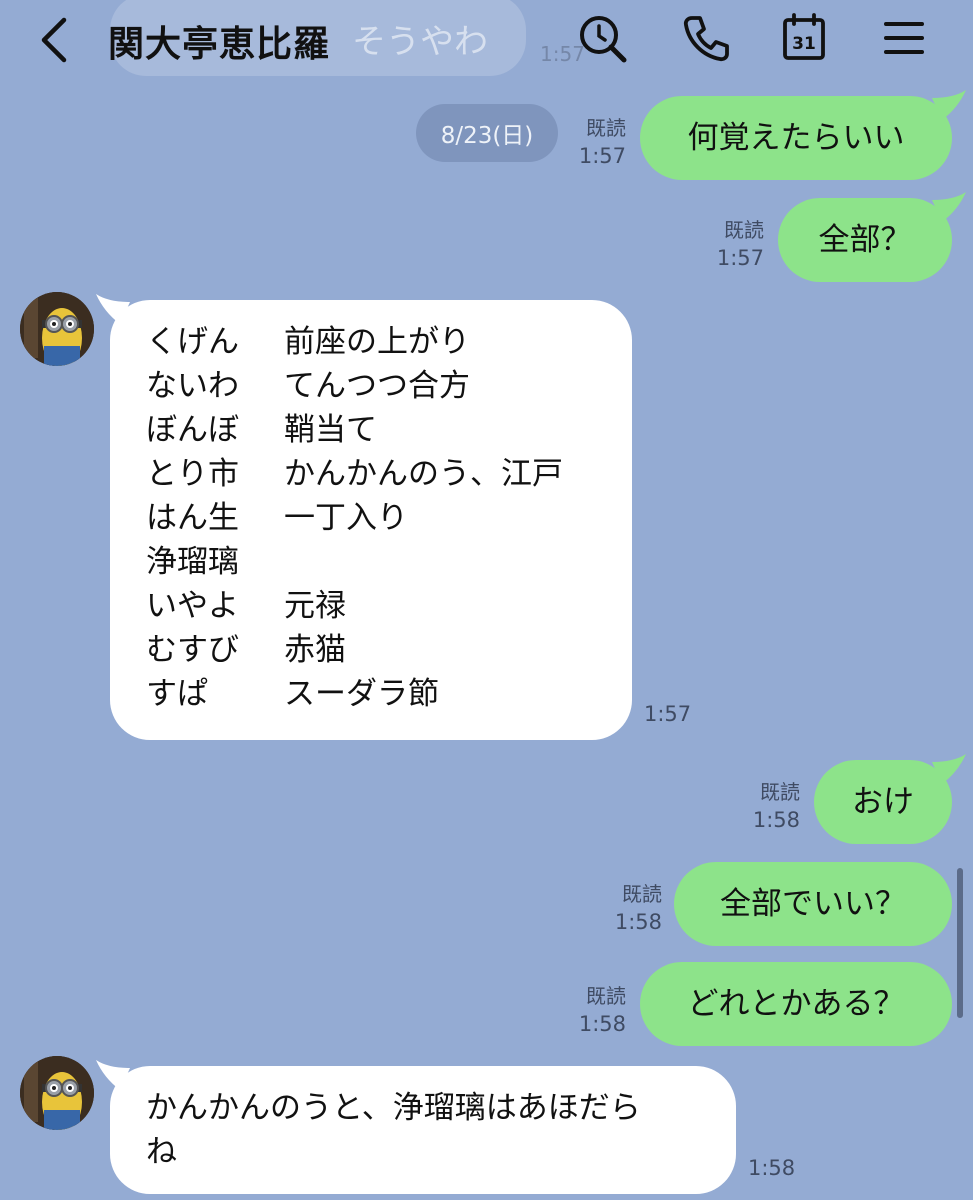 Image resolution: width=973 pixels, height=1200 pixels. I want to click on date-separator: 8/23(日), so click(487, 133).